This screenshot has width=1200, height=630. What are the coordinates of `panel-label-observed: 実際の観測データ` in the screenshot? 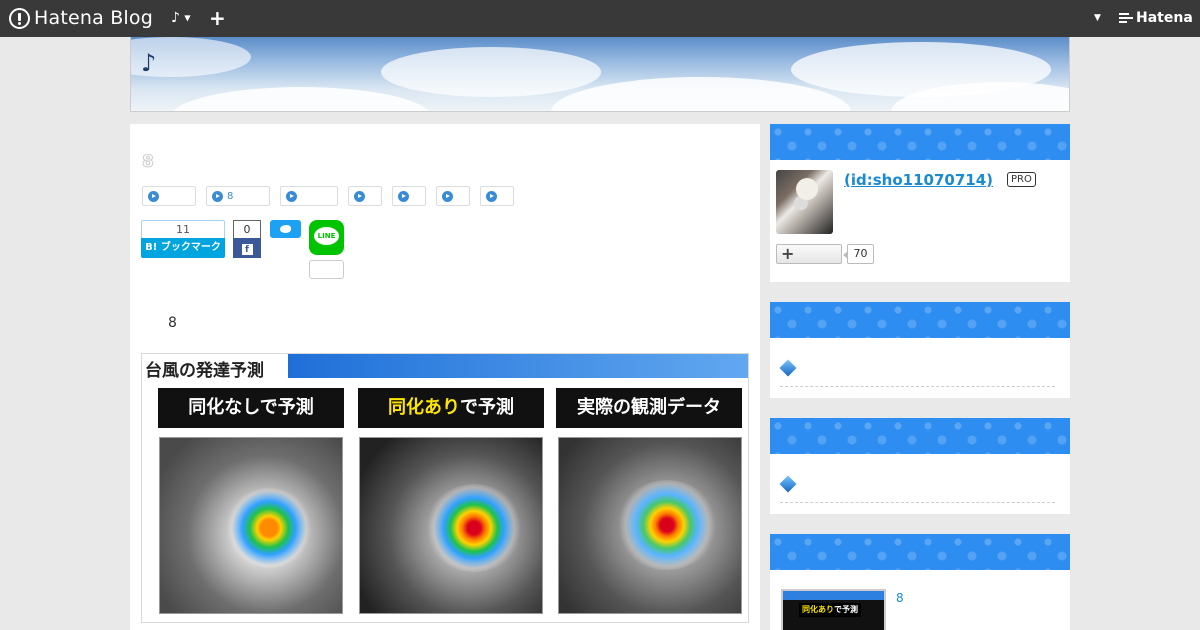 It's located at (649, 408).